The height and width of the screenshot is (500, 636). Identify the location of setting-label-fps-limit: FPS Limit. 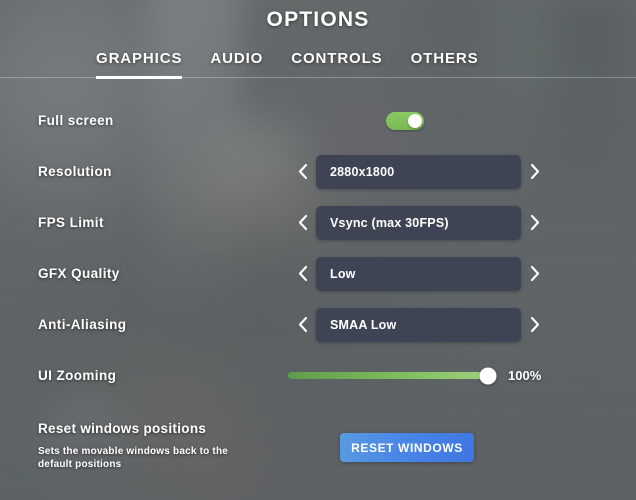
(71, 222).